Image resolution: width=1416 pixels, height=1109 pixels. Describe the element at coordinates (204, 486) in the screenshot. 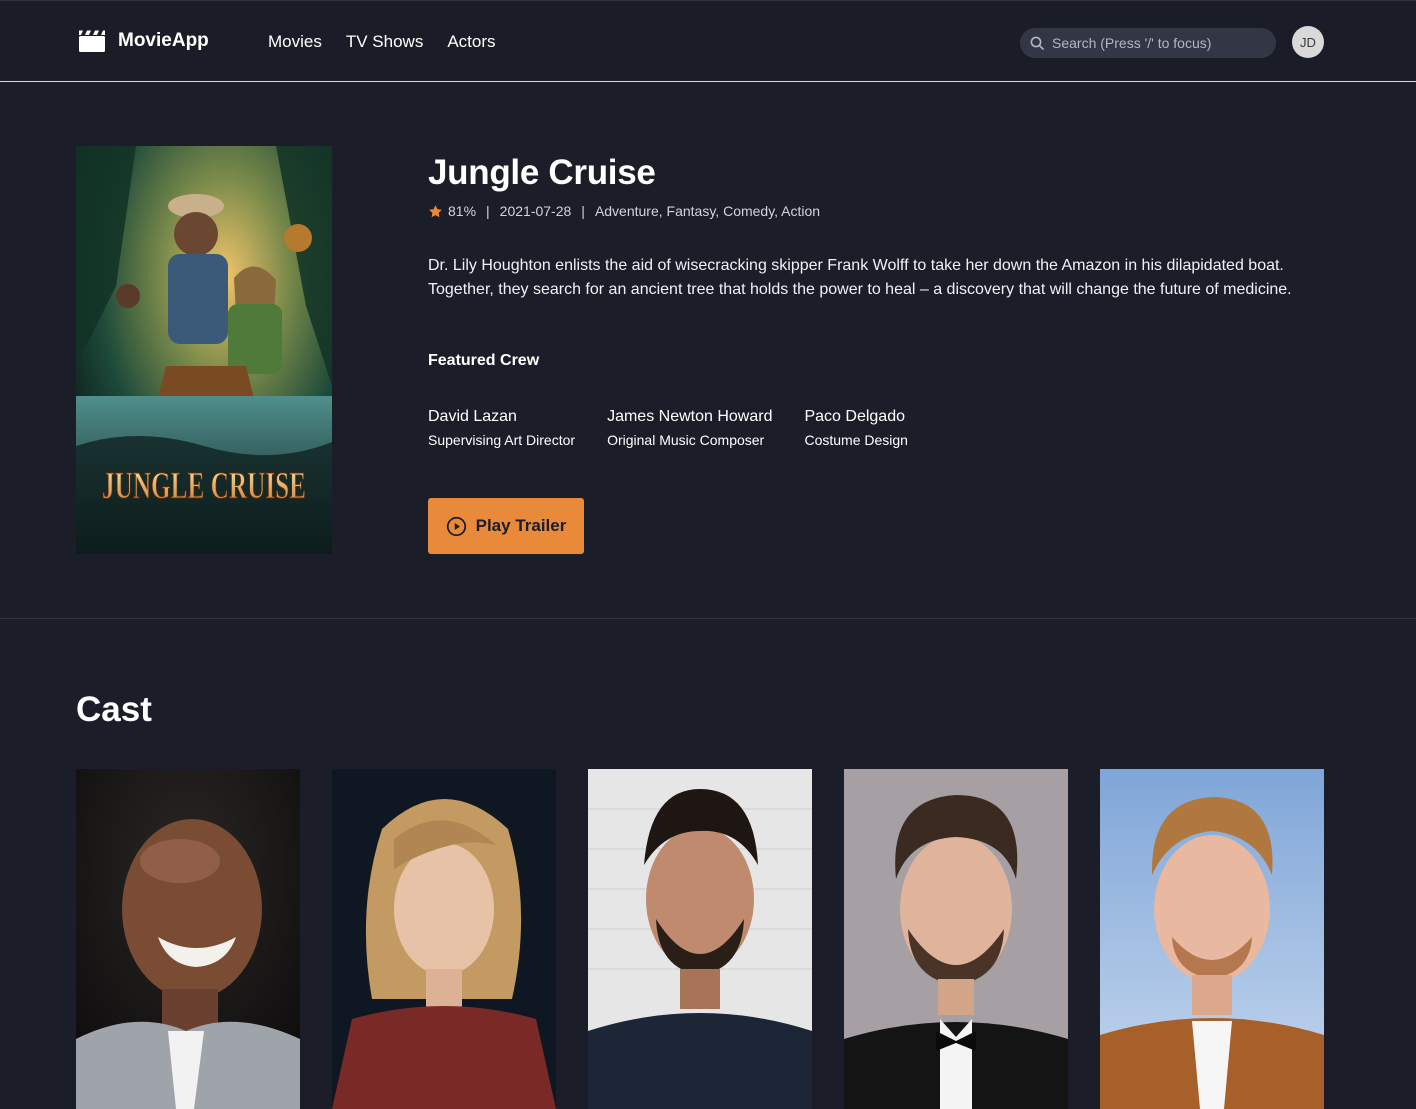

I see `poster-title-art: JUNGLE CRUISE` at that location.